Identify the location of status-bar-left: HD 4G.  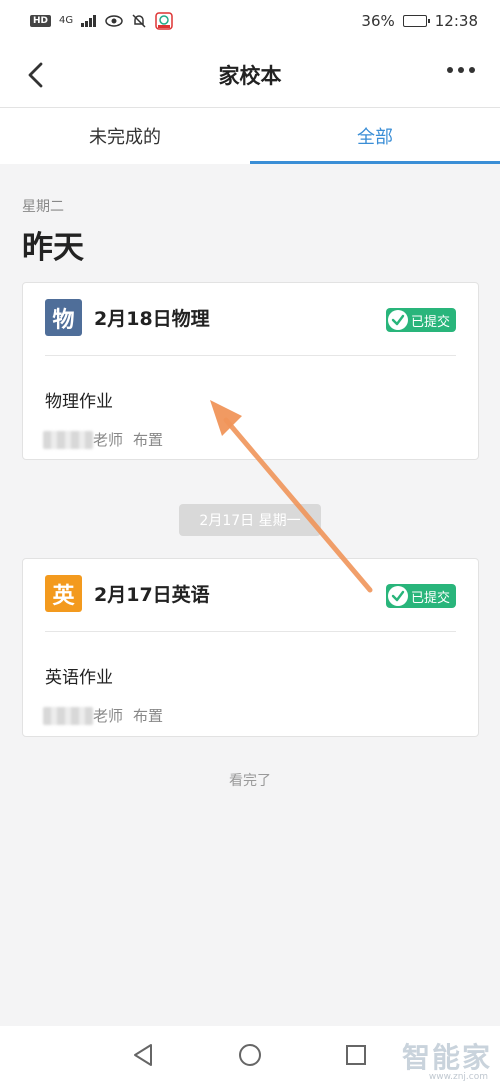
(101, 21).